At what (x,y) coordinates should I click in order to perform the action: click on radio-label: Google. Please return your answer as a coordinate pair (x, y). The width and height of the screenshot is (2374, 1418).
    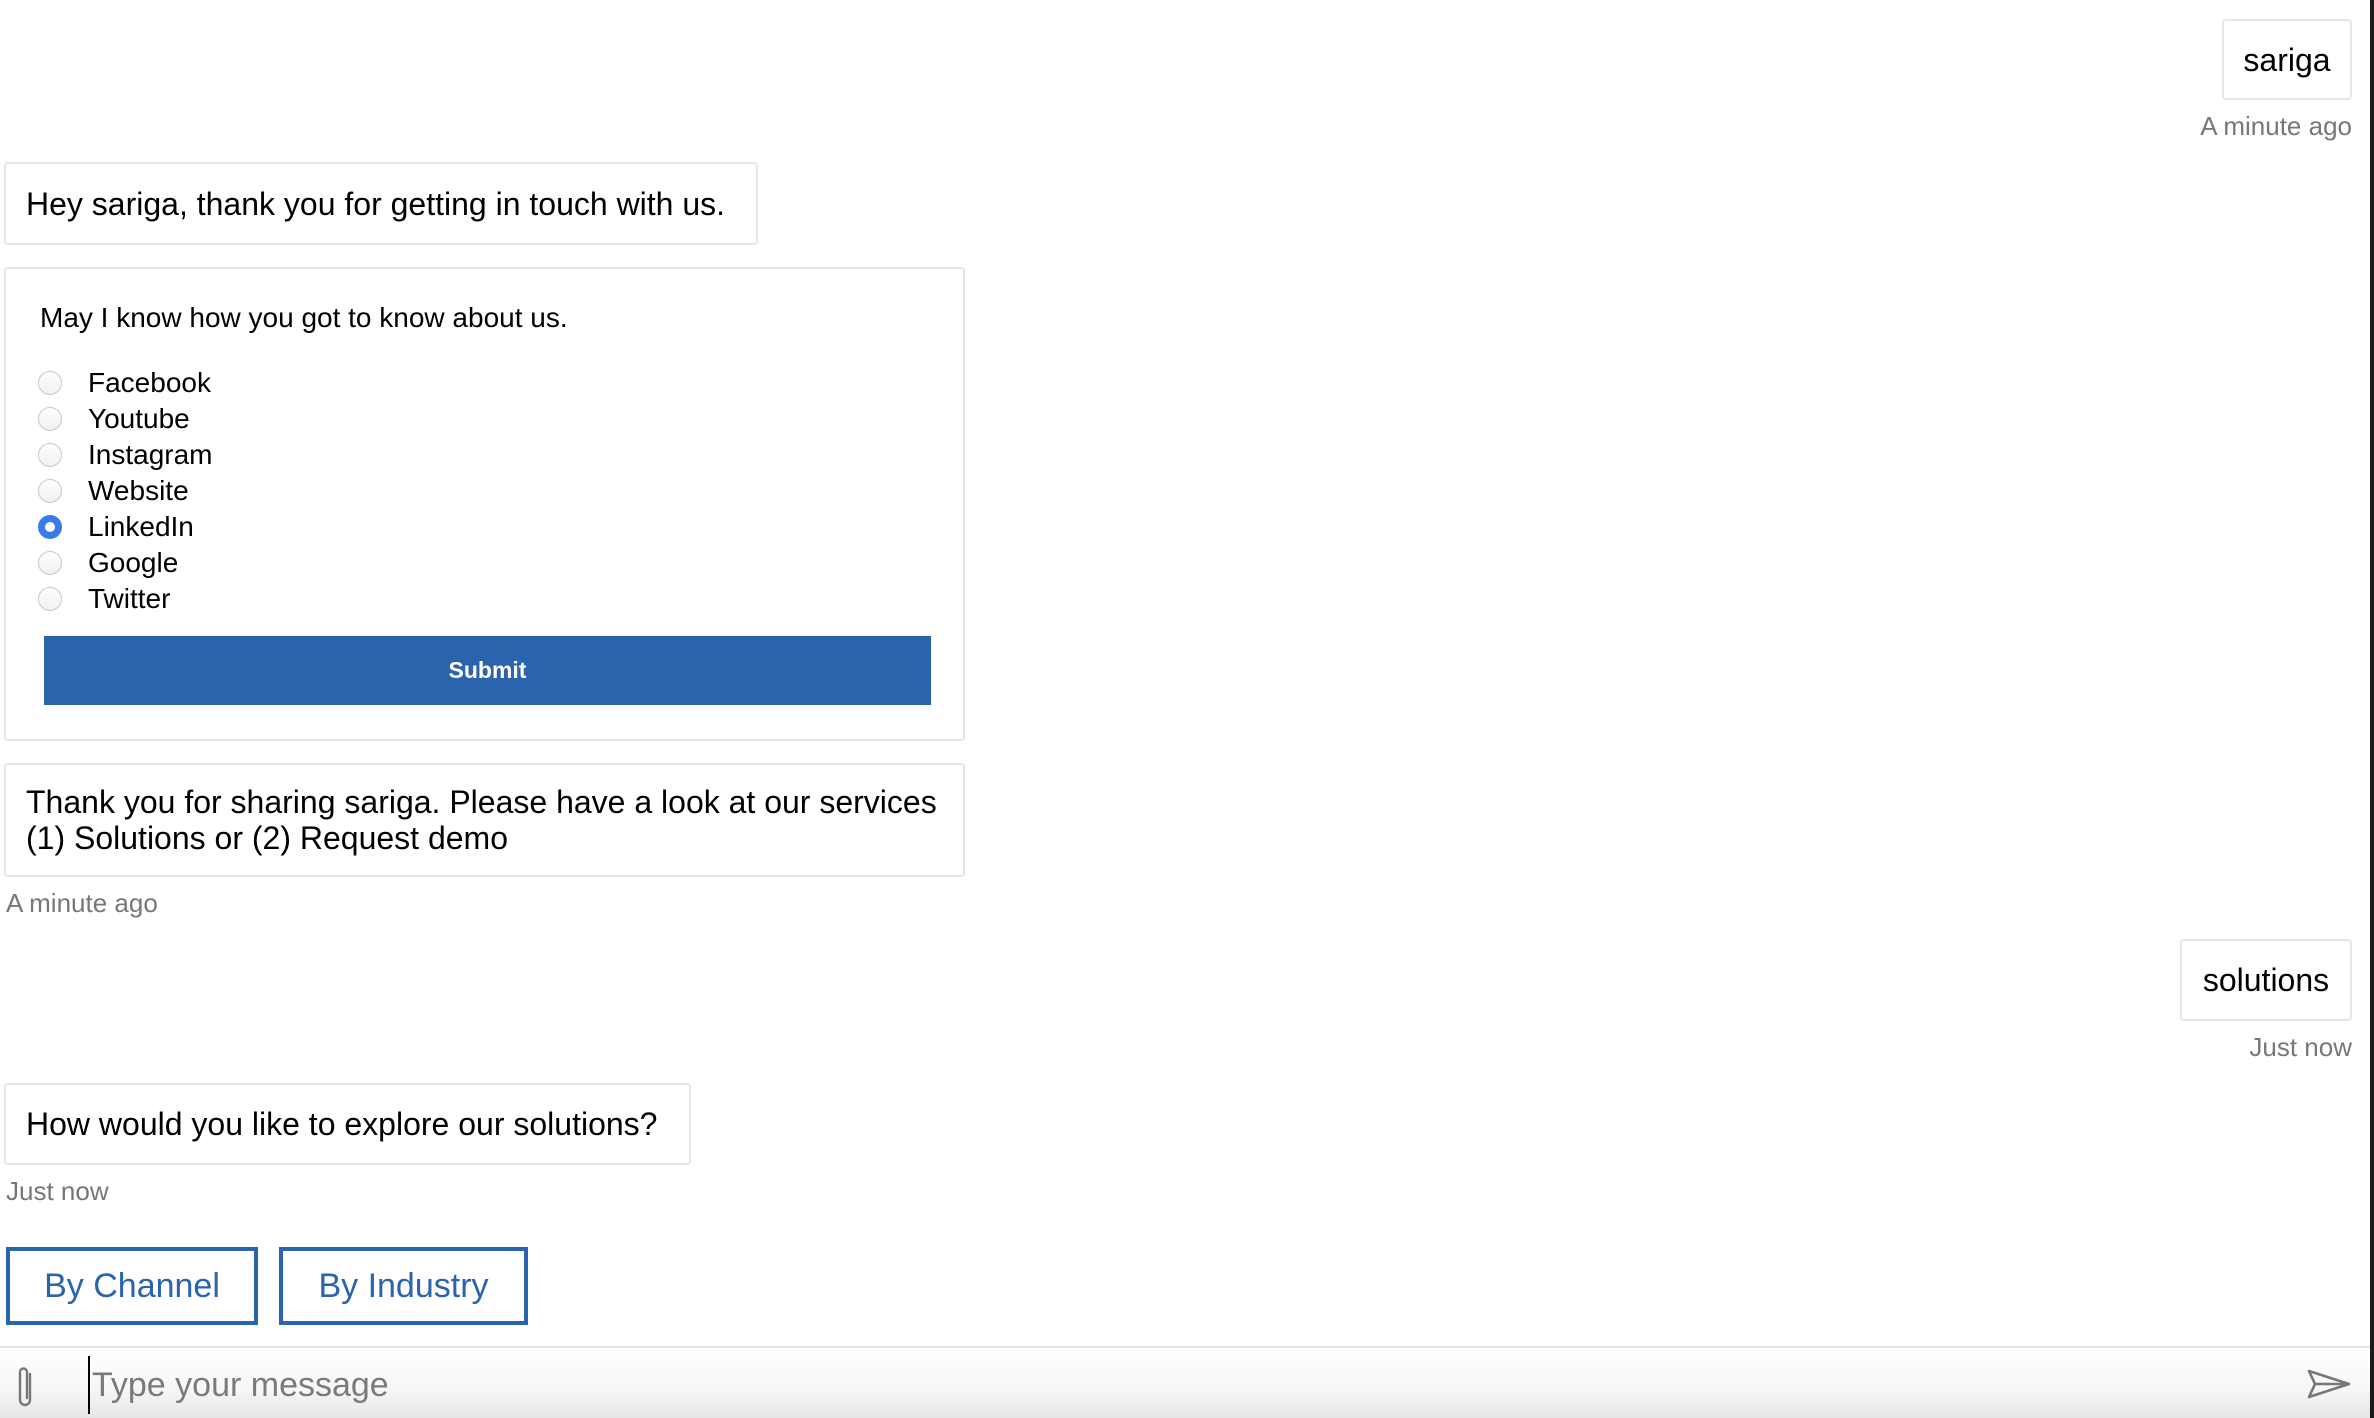
    Looking at the image, I should click on (133, 563).